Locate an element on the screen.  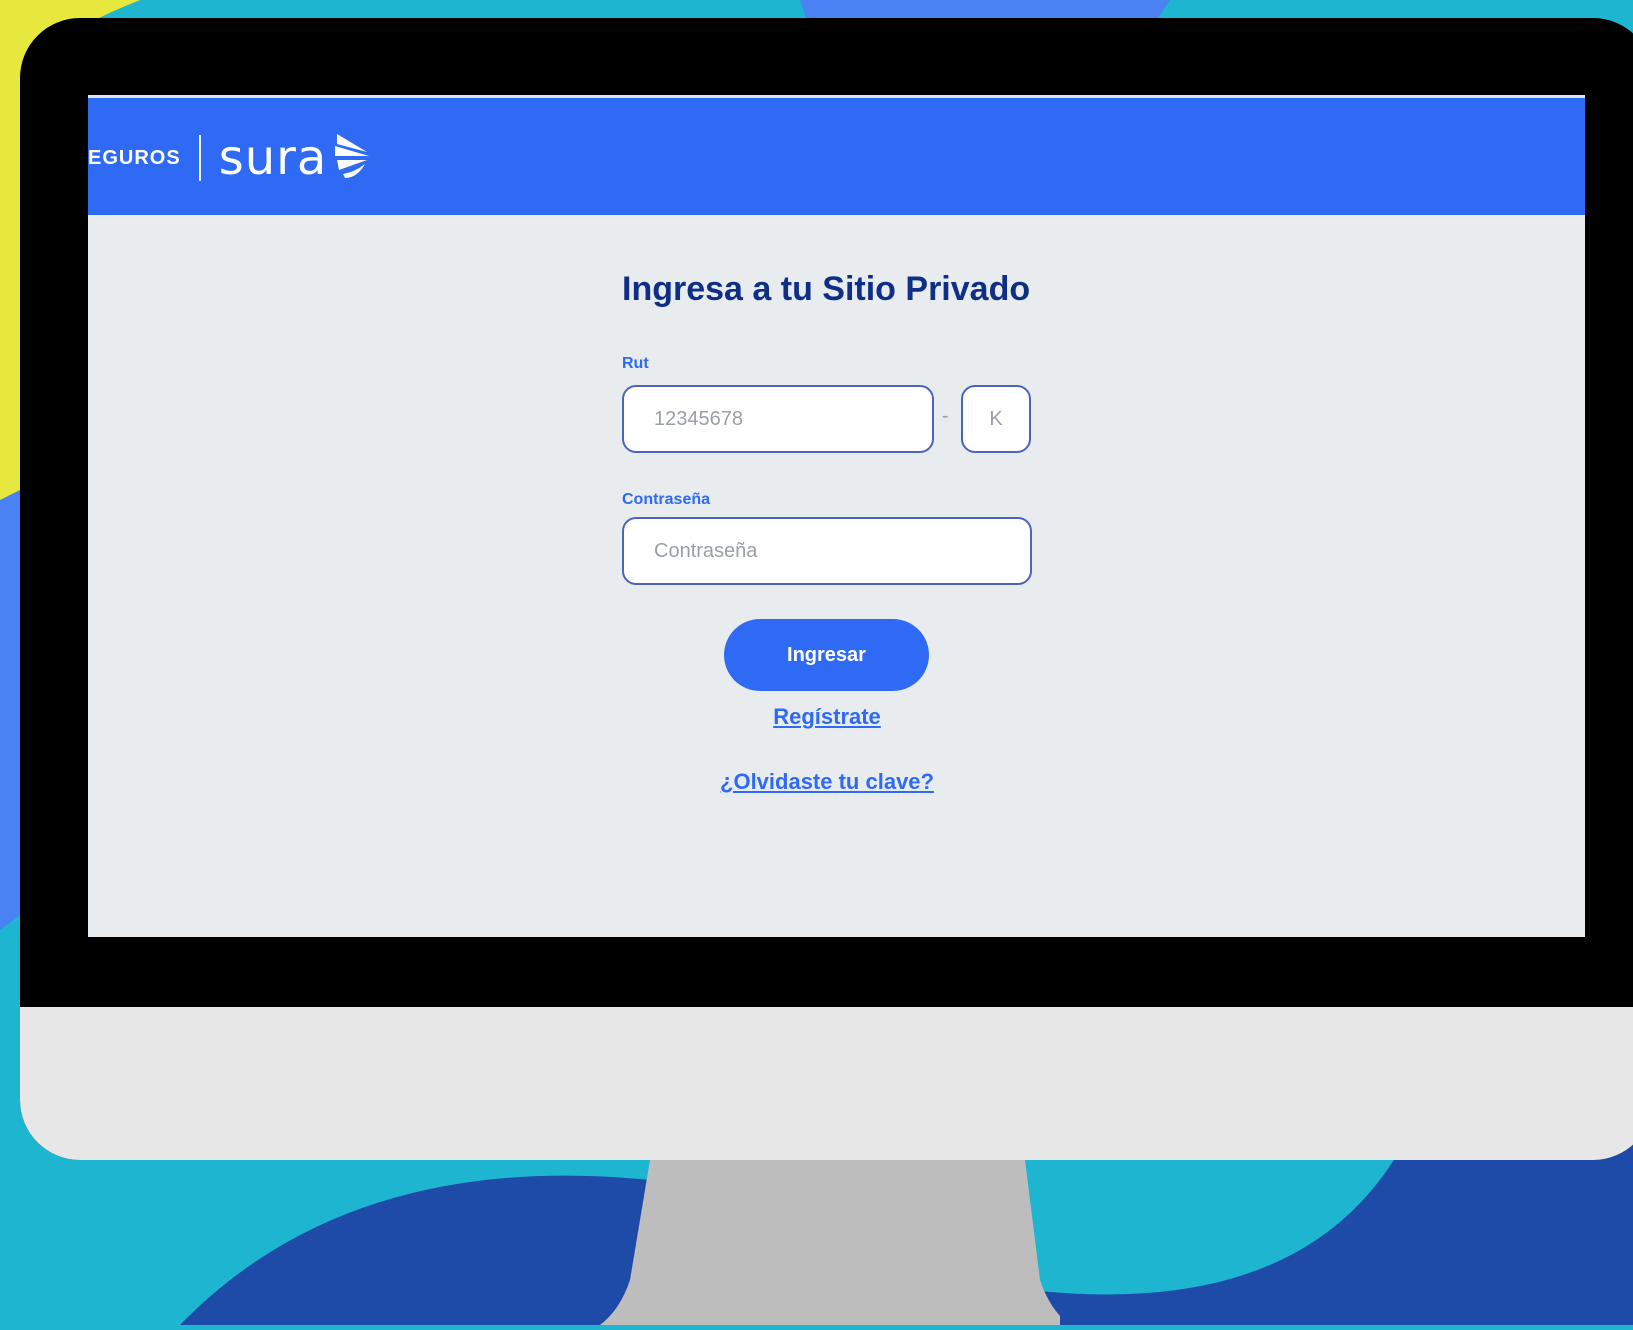
page-title: Ingresa a tu Sitio Privado is located at coordinates (826, 289).